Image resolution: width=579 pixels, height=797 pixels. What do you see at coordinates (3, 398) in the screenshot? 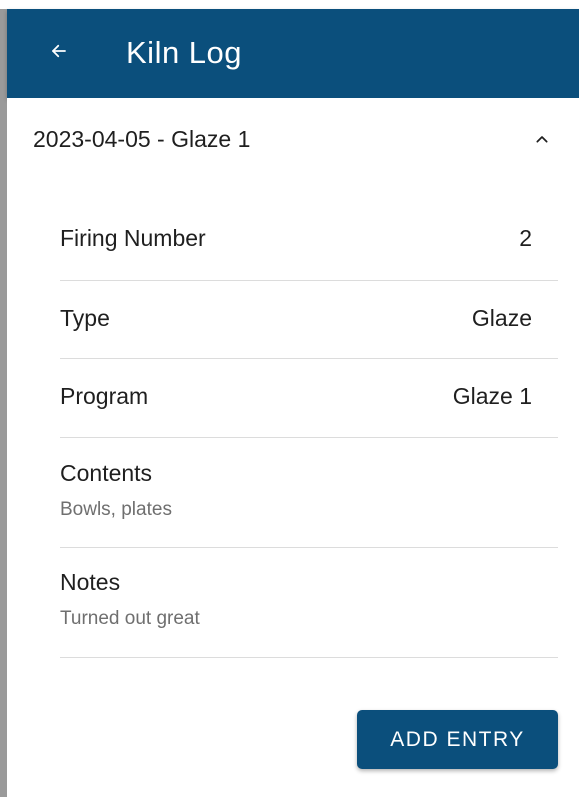
I see `window-edge` at bounding box center [3, 398].